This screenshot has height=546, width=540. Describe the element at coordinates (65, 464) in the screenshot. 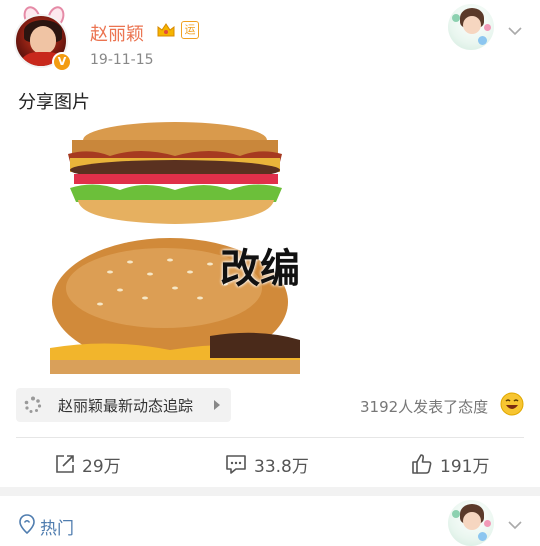

I see `repost-icon` at that location.